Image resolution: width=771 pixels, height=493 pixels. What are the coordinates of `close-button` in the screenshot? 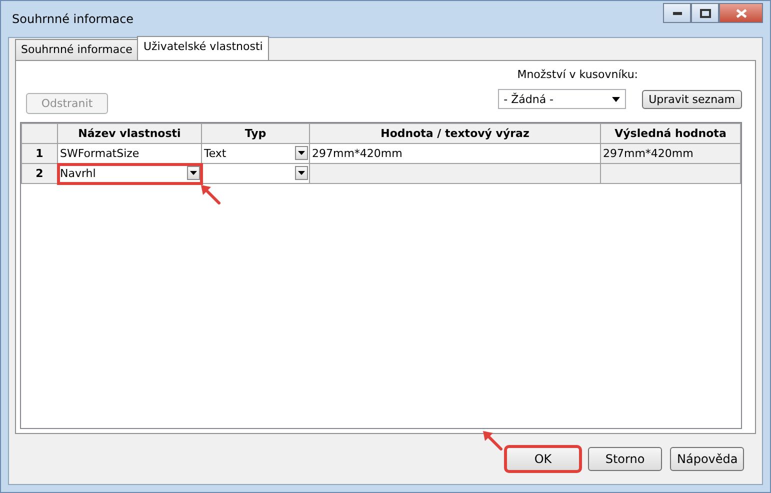 It's located at (741, 13).